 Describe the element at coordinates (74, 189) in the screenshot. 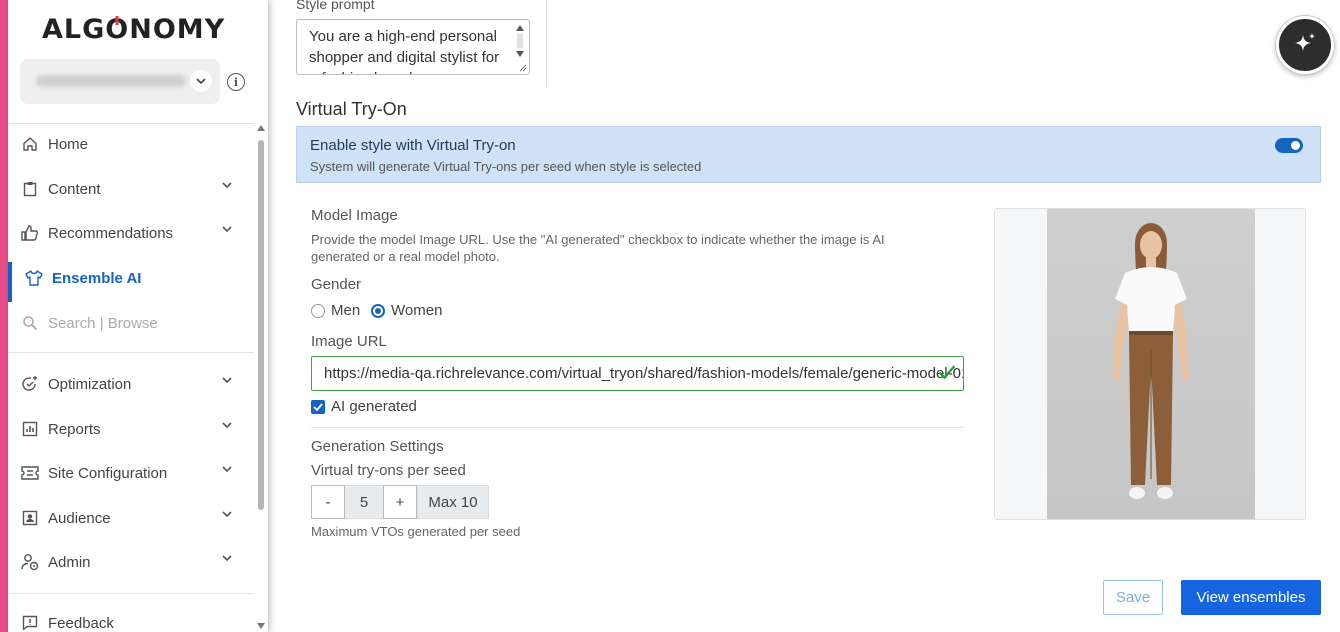

I see `nav-label: Content` at that location.